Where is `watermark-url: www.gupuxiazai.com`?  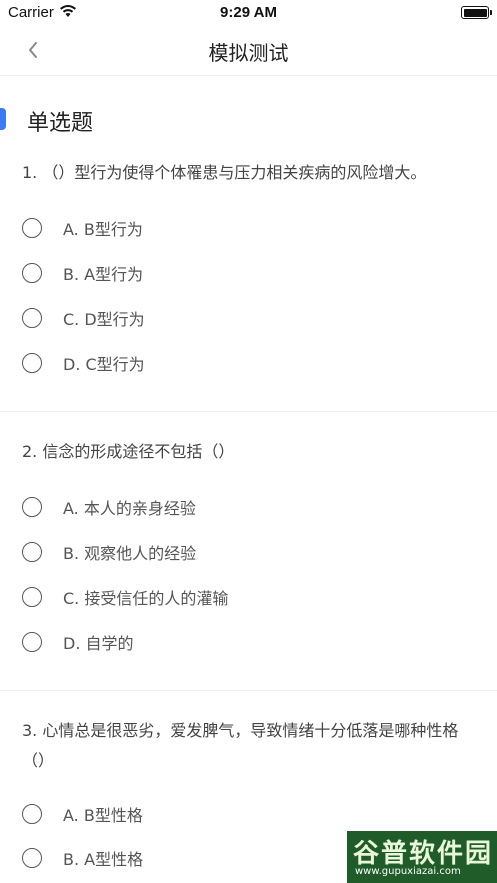 watermark-url: www.gupuxiazai.com is located at coordinates (408, 871).